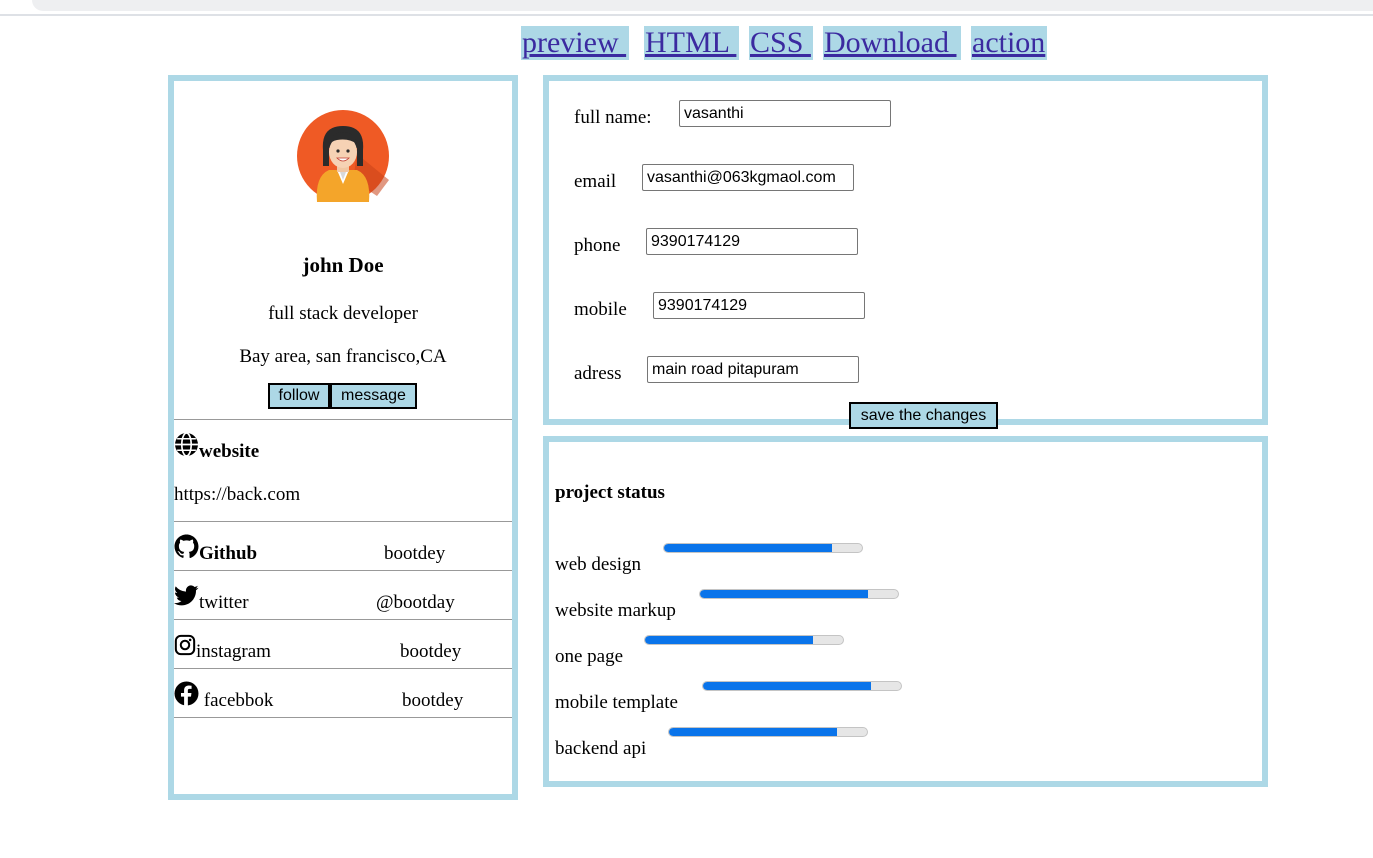  I want to click on facebook-value: bootdey, so click(433, 700).